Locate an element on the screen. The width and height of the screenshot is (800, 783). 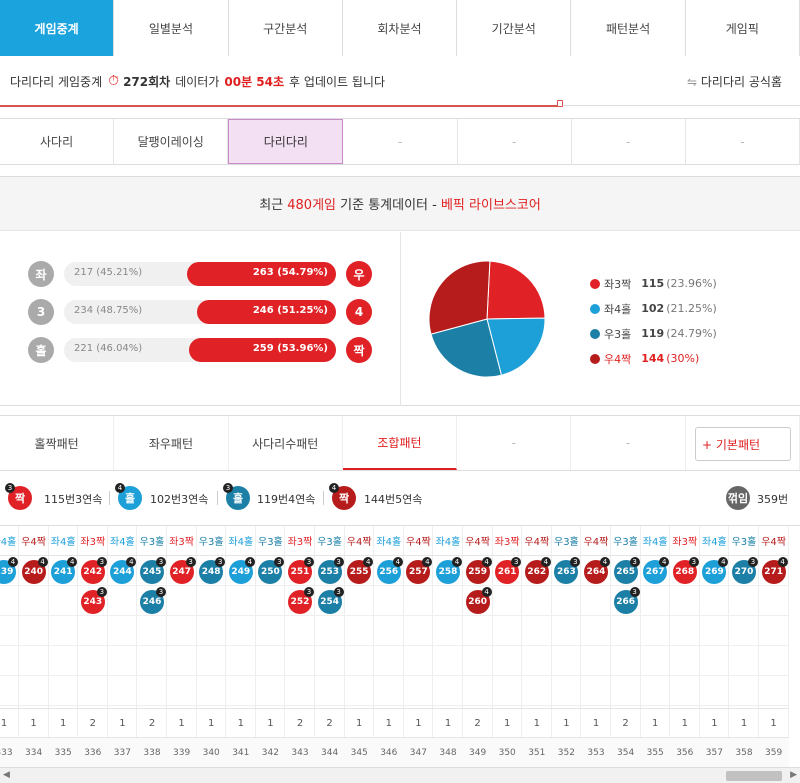
top-nav-tab: 구간분석 is located at coordinates (285, 28).